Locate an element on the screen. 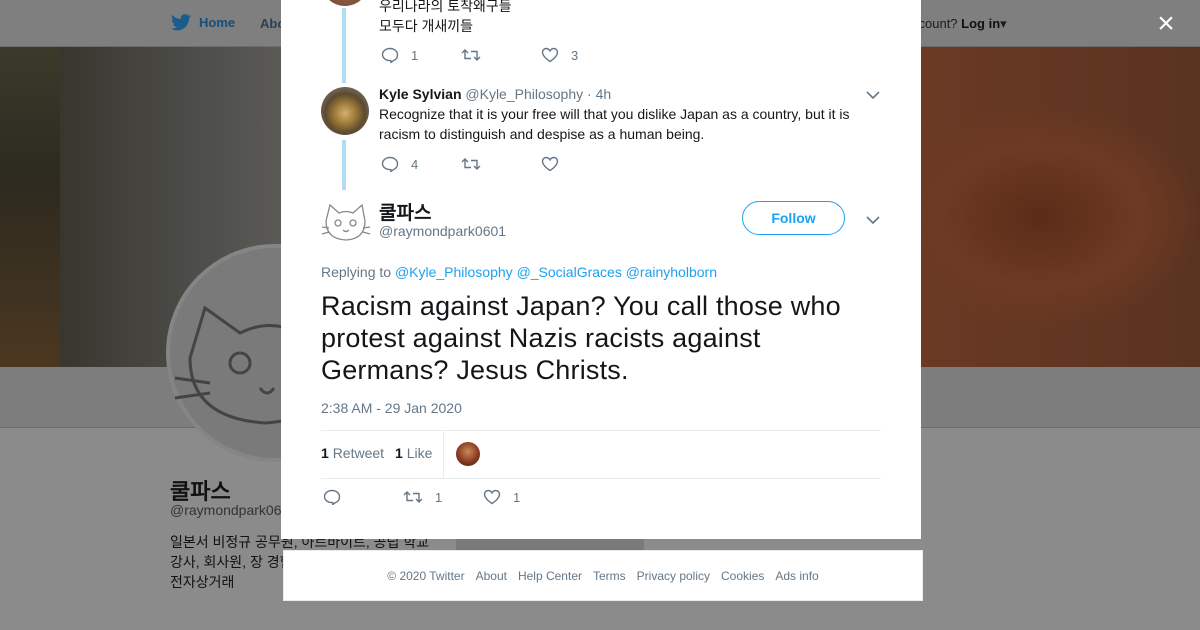  replying-label: Replying to is located at coordinates (356, 272).